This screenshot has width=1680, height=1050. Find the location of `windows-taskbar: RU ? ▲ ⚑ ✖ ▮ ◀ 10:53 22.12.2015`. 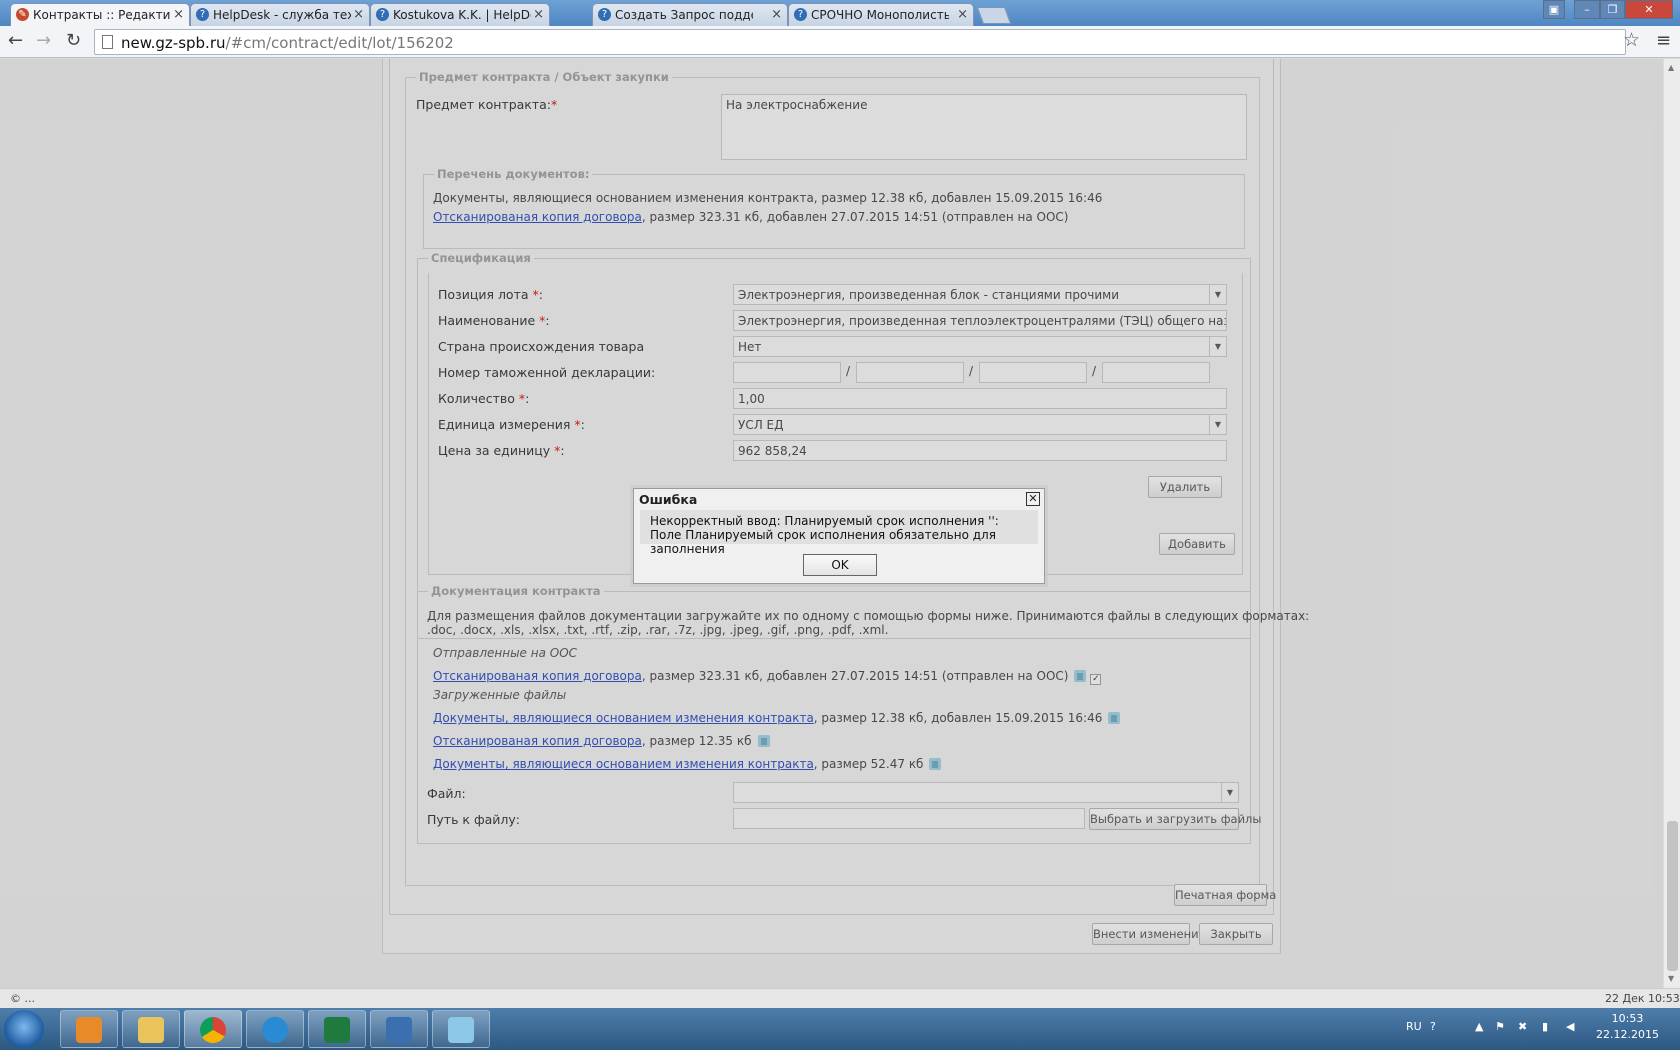

windows-taskbar: RU ? ▲ ⚑ ✖ ▮ ◀ 10:53 22.12.2015 is located at coordinates (840, 1029).